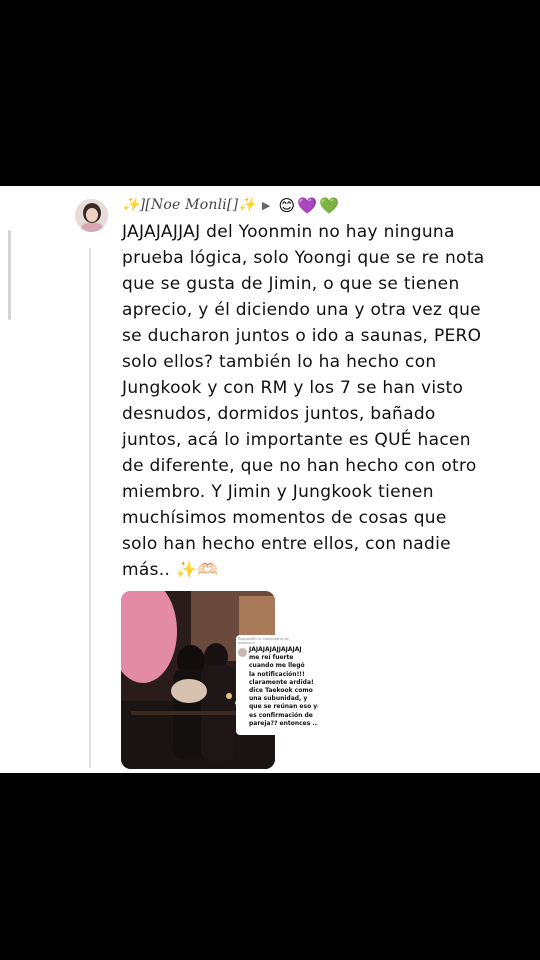 This screenshot has height=960, width=540. Describe the element at coordinates (263, 641) in the screenshot. I see `reply-preview-header: Responder al comentario de noemonli` at that location.